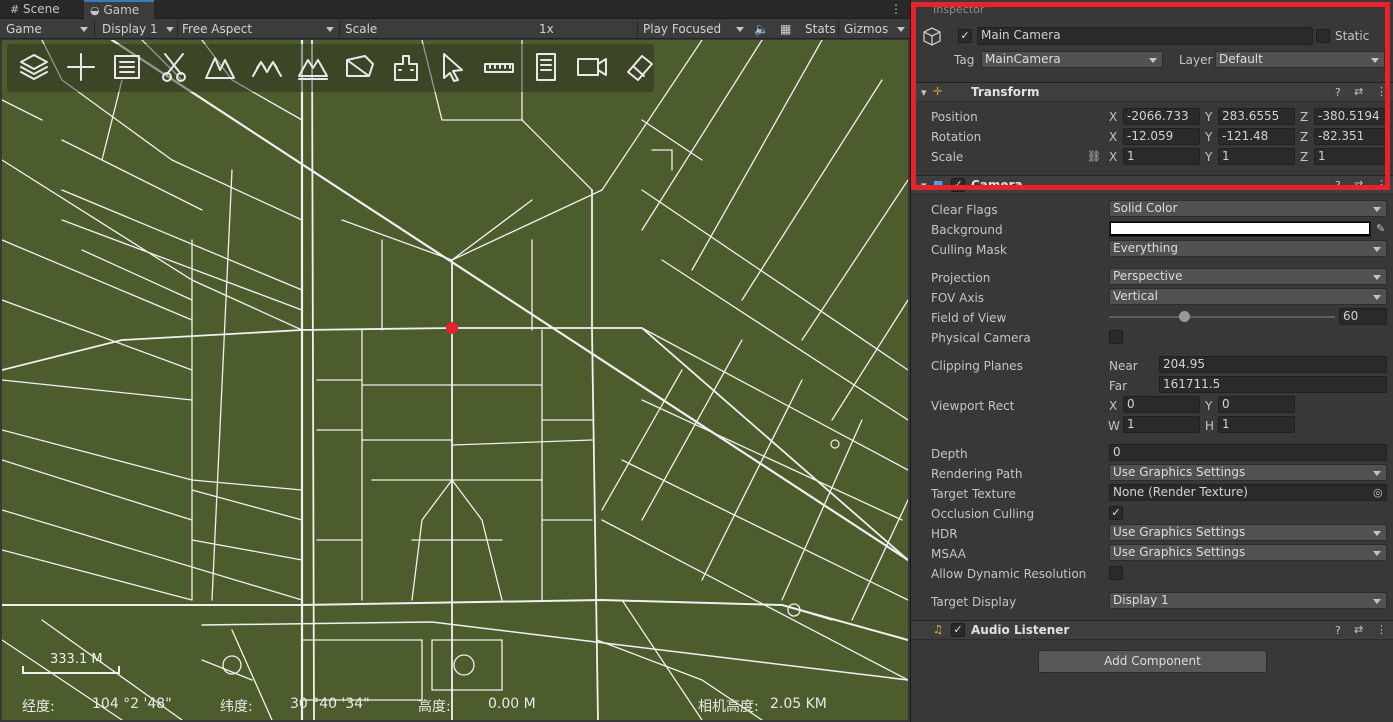  I want to click on ruler-icon, so click(499, 67).